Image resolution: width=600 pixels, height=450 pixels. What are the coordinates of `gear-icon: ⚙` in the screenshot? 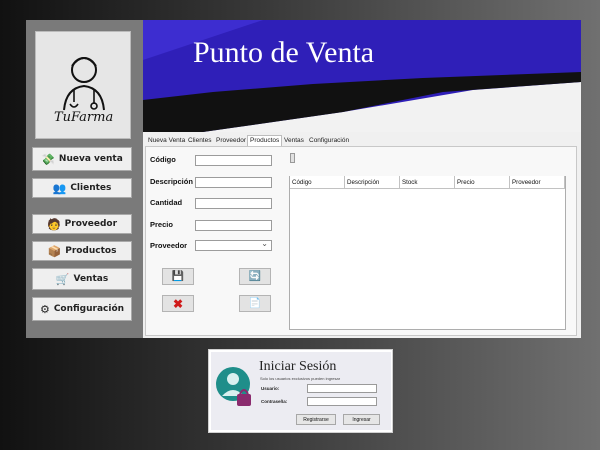 It's located at (44, 309).